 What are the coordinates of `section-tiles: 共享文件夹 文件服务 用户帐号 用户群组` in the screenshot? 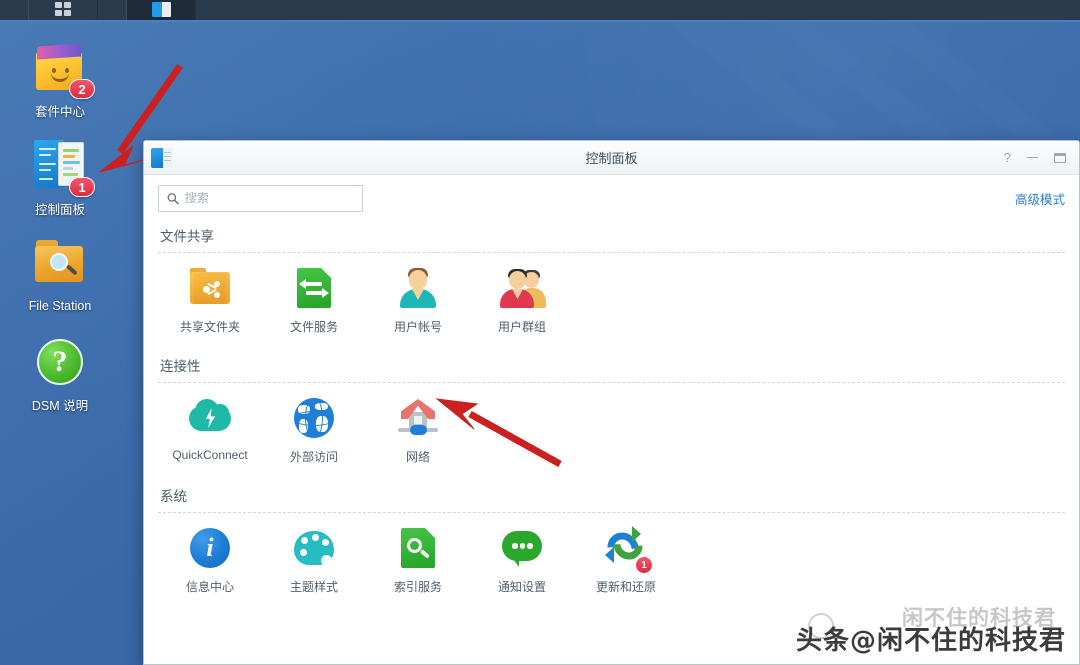 It's located at (611, 306).